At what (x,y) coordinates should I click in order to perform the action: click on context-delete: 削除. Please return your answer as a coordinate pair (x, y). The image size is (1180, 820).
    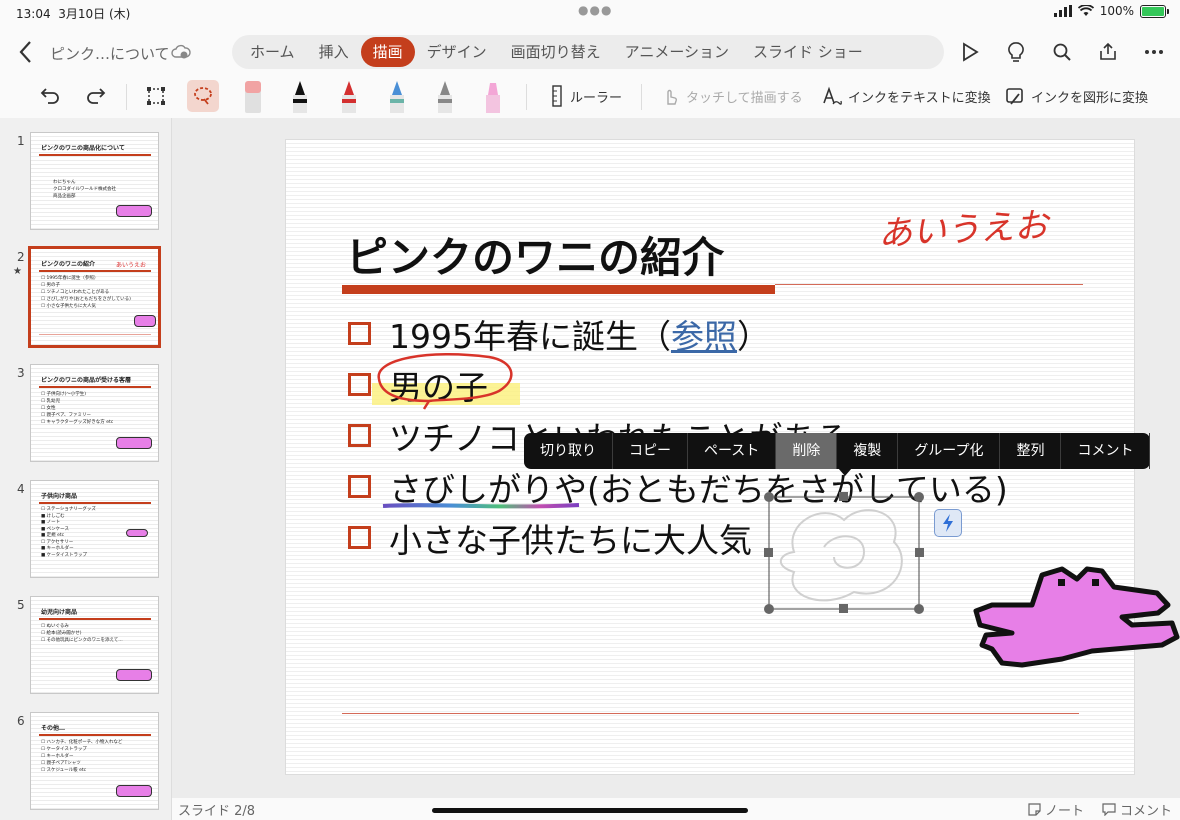
    Looking at the image, I should click on (807, 451).